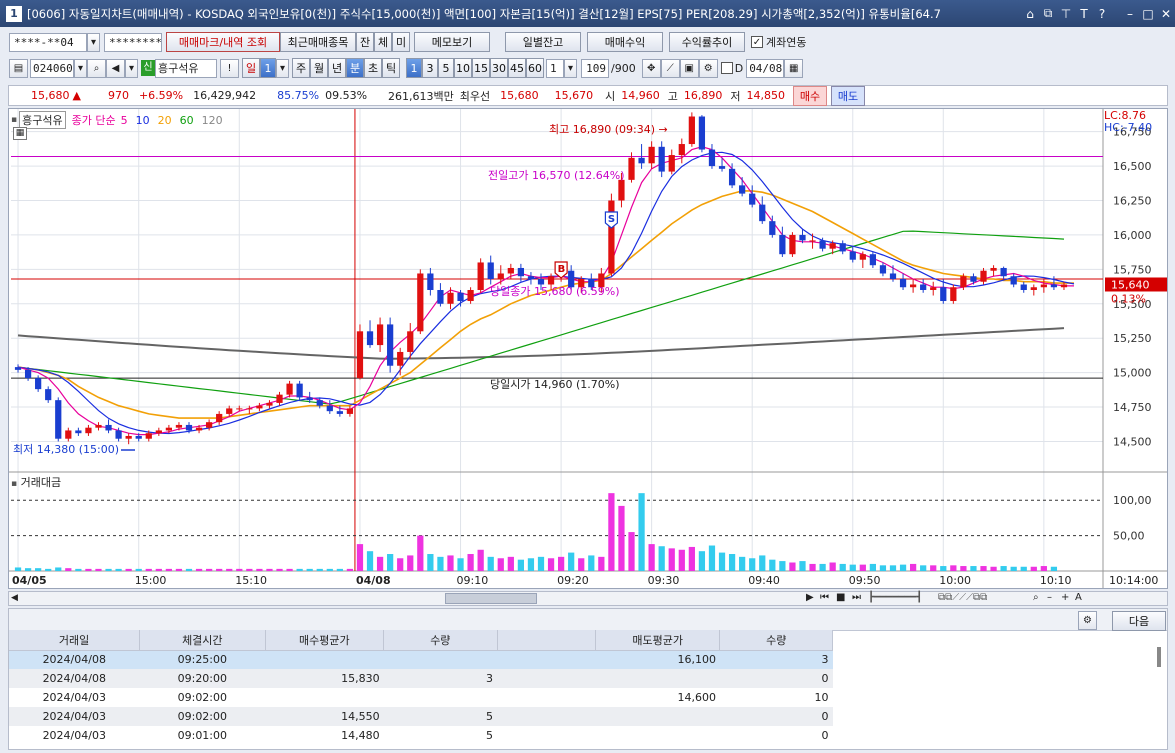 This screenshot has width=1175, height=753. What do you see at coordinates (1040, 597) in the screenshot?
I see `zoom-search-icon: ⌕` at bounding box center [1040, 597].